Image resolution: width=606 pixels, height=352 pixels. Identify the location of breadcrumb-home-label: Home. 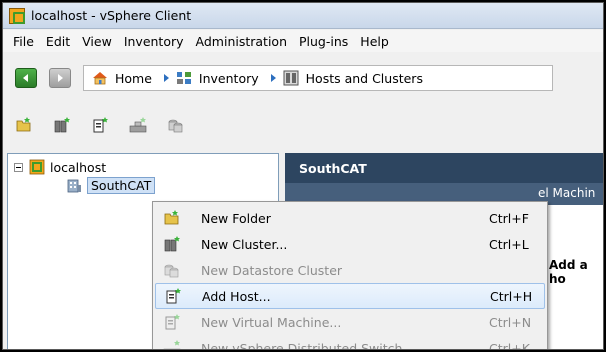
(133, 78).